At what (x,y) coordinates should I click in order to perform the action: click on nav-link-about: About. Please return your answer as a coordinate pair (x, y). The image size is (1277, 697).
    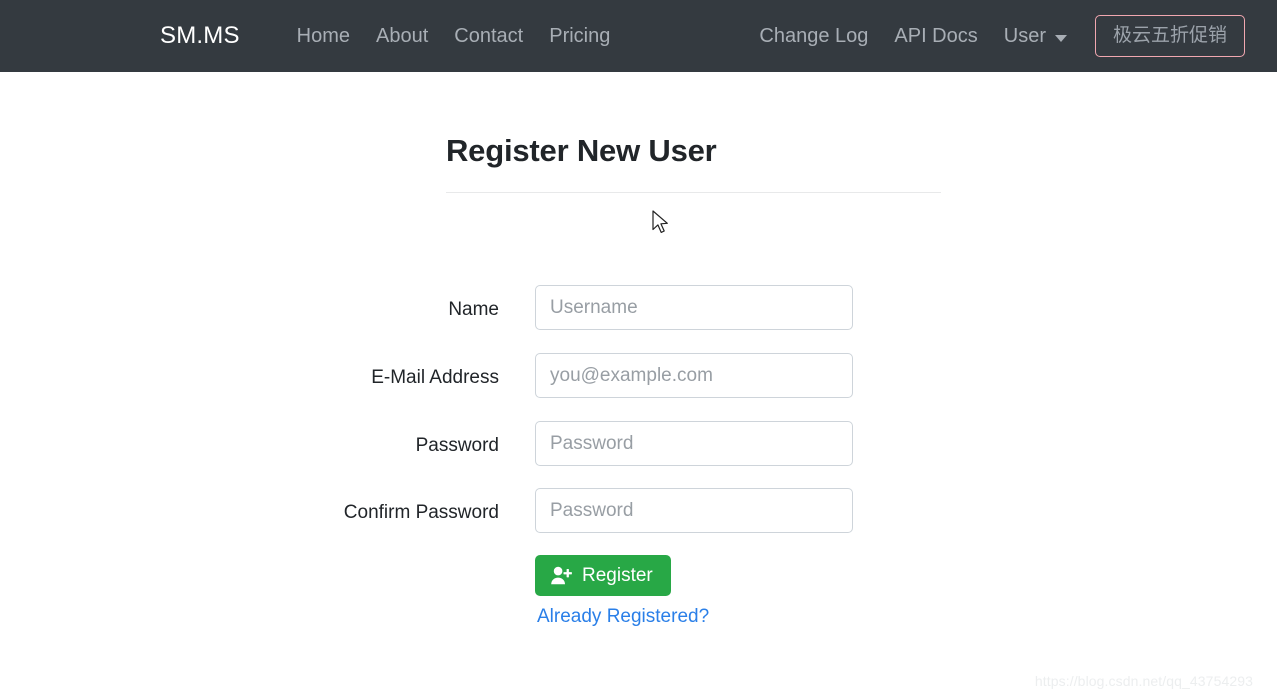
    Looking at the image, I should click on (402, 36).